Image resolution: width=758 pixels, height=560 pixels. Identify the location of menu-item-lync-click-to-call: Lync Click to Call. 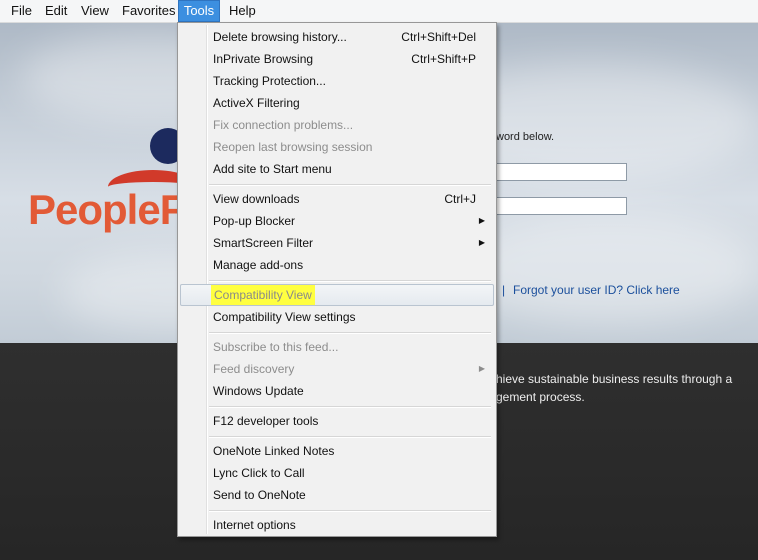
(337, 473).